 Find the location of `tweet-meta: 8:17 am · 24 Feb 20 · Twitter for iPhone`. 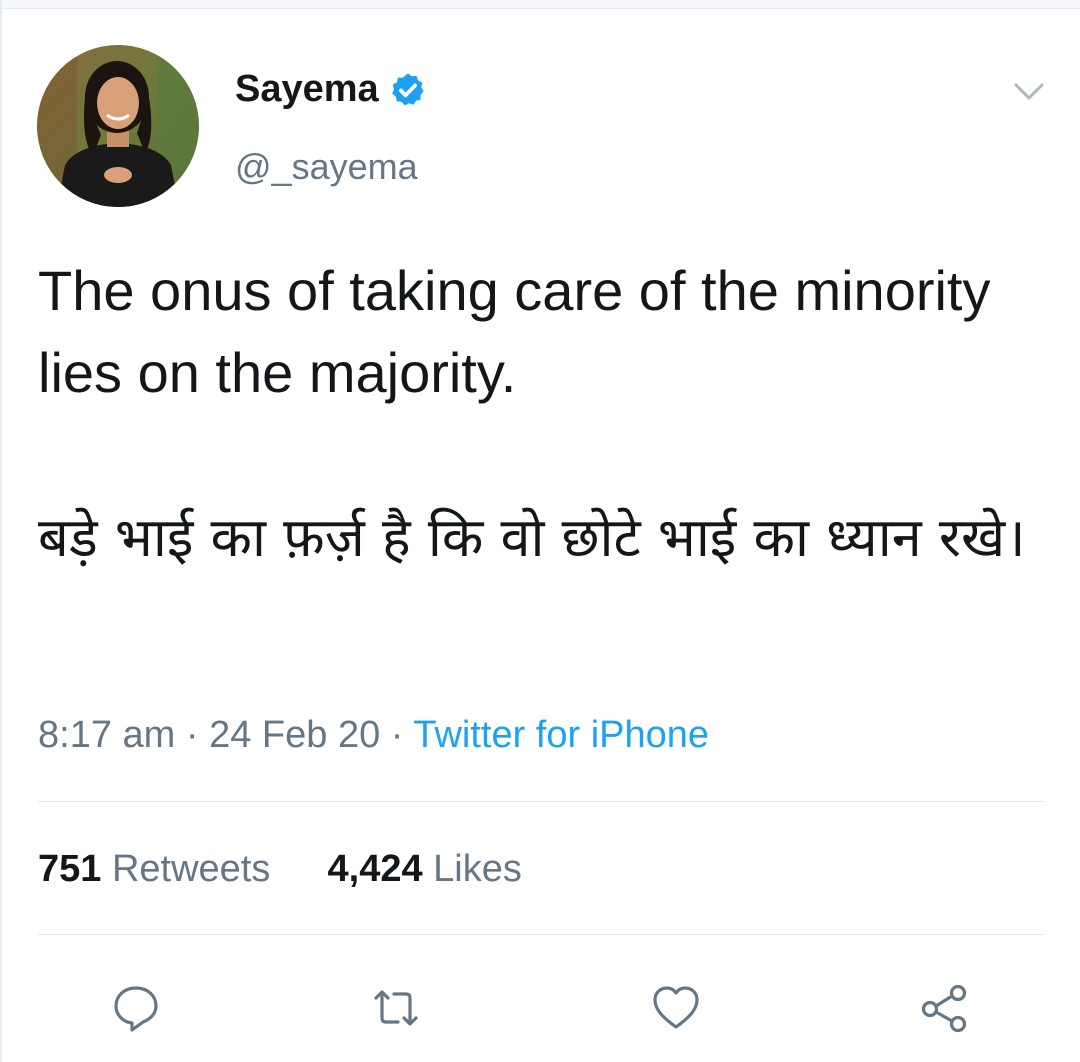

tweet-meta: 8:17 am · 24 Feb 20 · Twitter for iPhone is located at coordinates (373, 735).